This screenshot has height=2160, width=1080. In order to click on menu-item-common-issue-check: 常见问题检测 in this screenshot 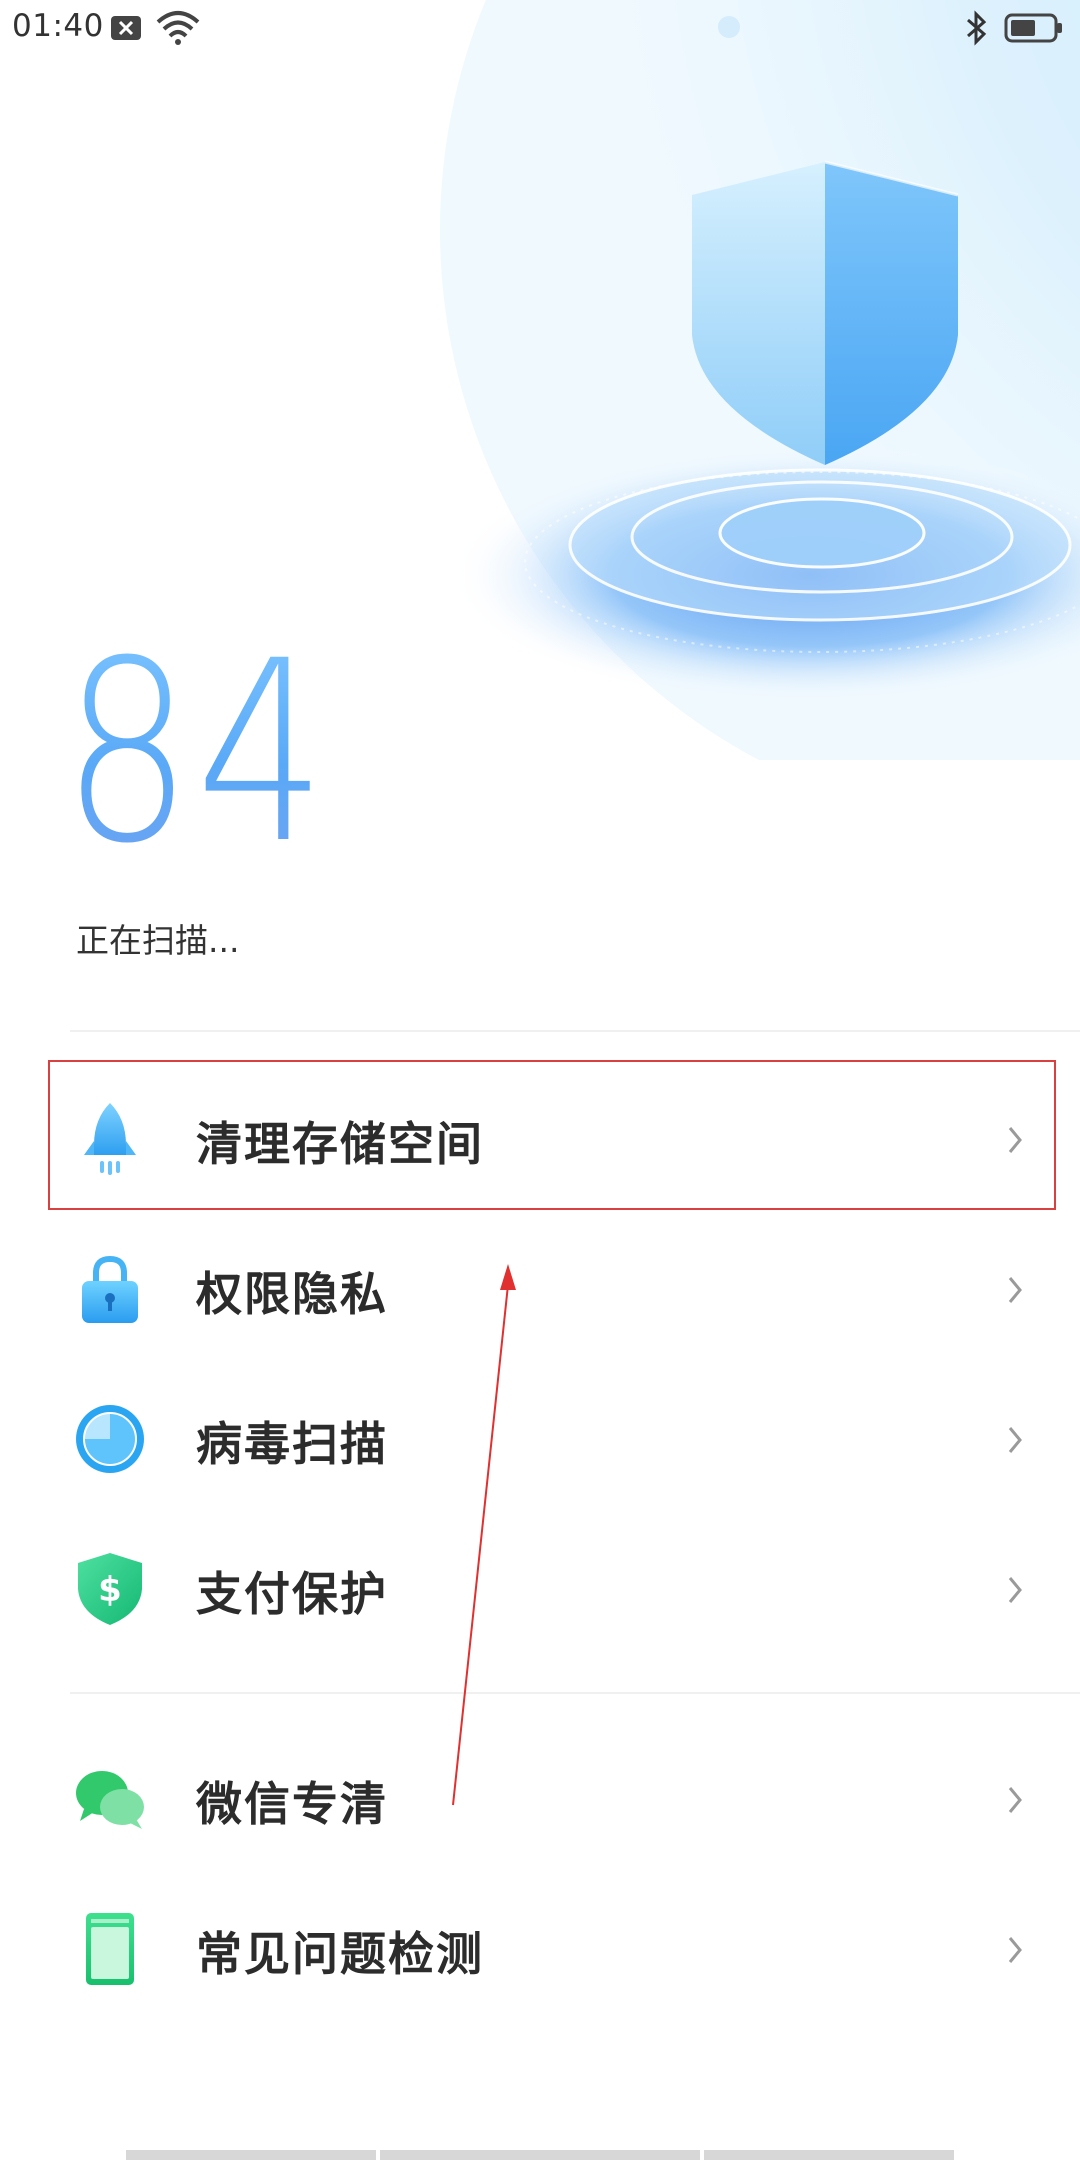, I will do `click(540, 1949)`.